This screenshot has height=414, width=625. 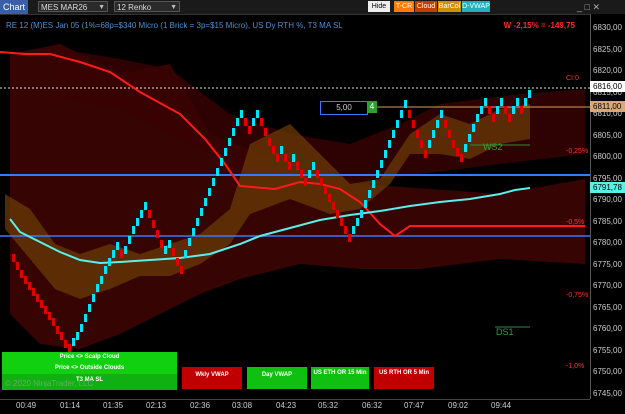 What do you see at coordinates (212, 378) in the screenshot?
I see `wkly-vwap-button: Wkly VWAP` at bounding box center [212, 378].